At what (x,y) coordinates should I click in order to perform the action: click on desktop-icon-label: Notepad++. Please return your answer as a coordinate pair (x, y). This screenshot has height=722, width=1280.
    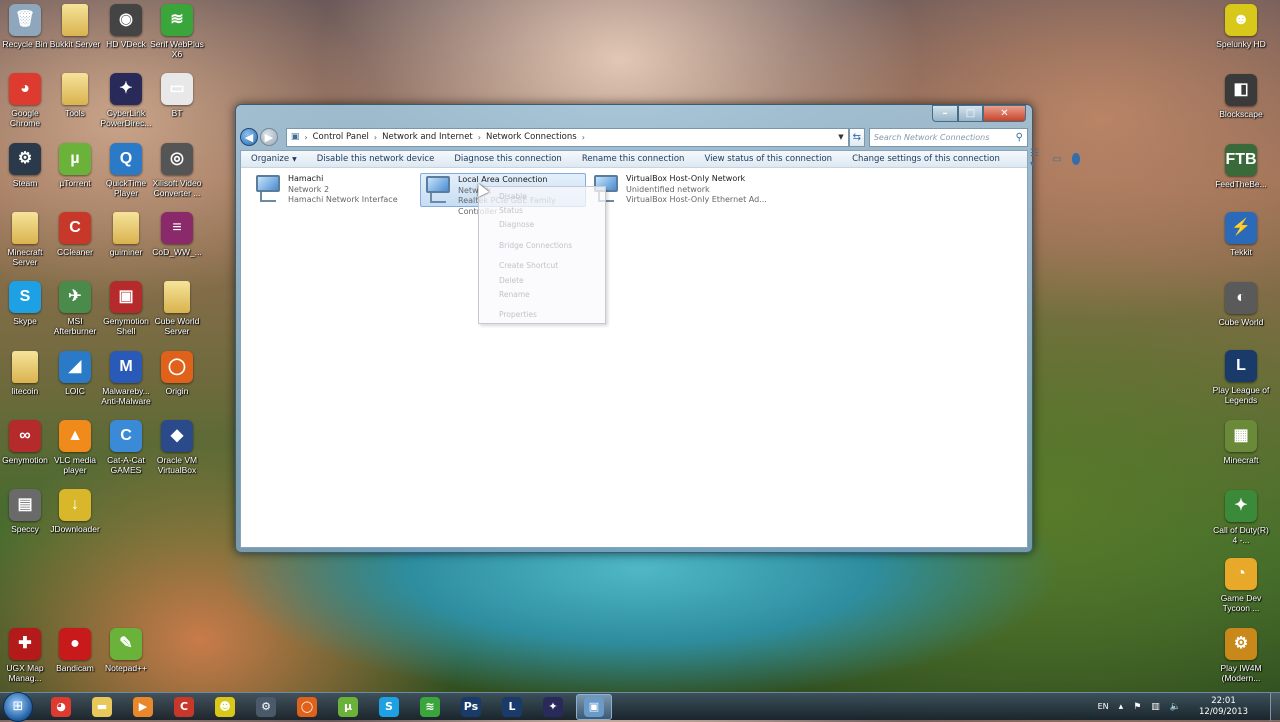
    Looking at the image, I should click on (126, 667).